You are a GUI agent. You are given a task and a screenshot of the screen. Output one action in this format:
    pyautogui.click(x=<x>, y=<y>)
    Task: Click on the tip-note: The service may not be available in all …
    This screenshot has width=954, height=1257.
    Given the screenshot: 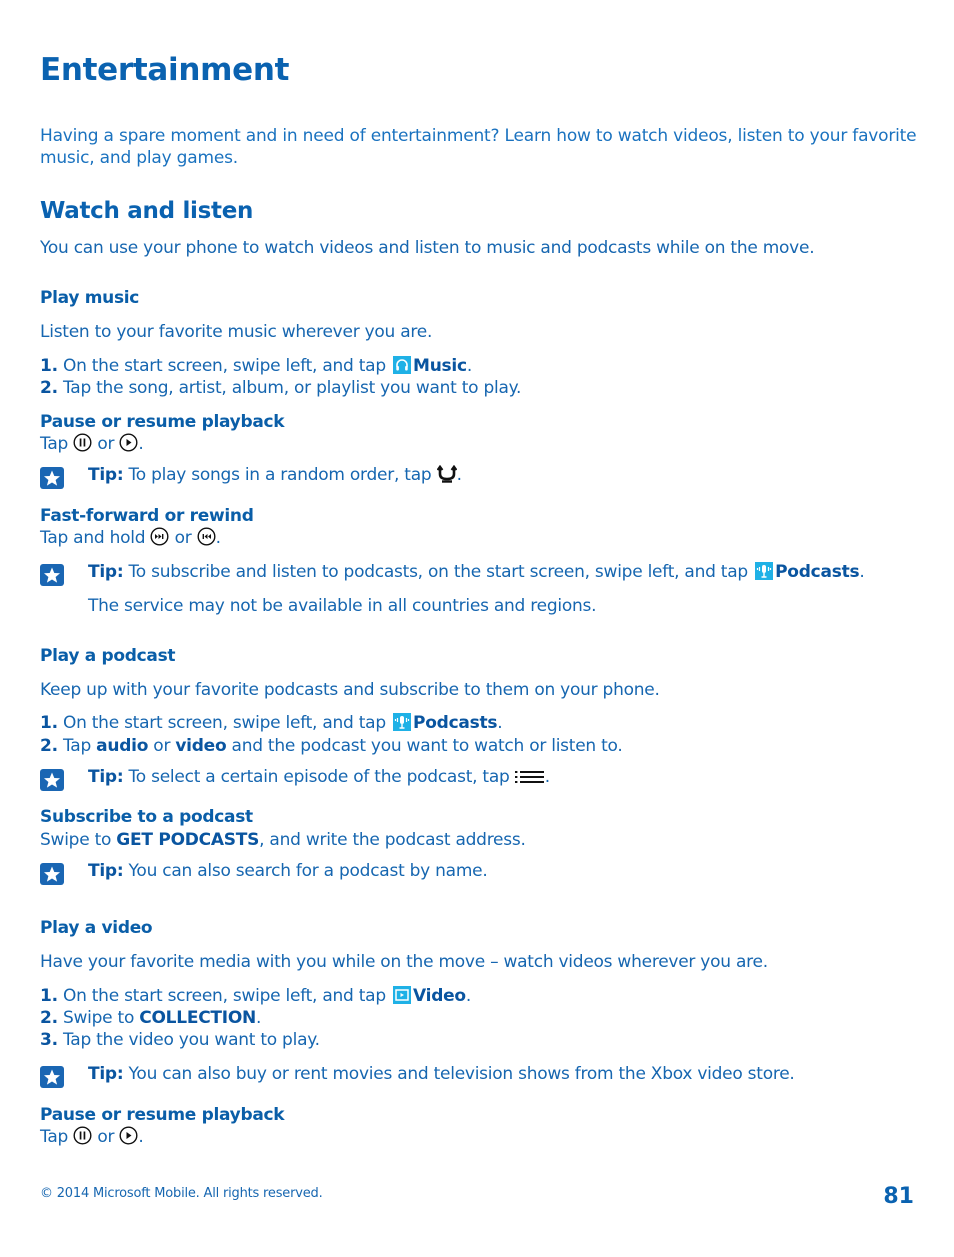 What is the action you would take?
    pyautogui.click(x=342, y=606)
    